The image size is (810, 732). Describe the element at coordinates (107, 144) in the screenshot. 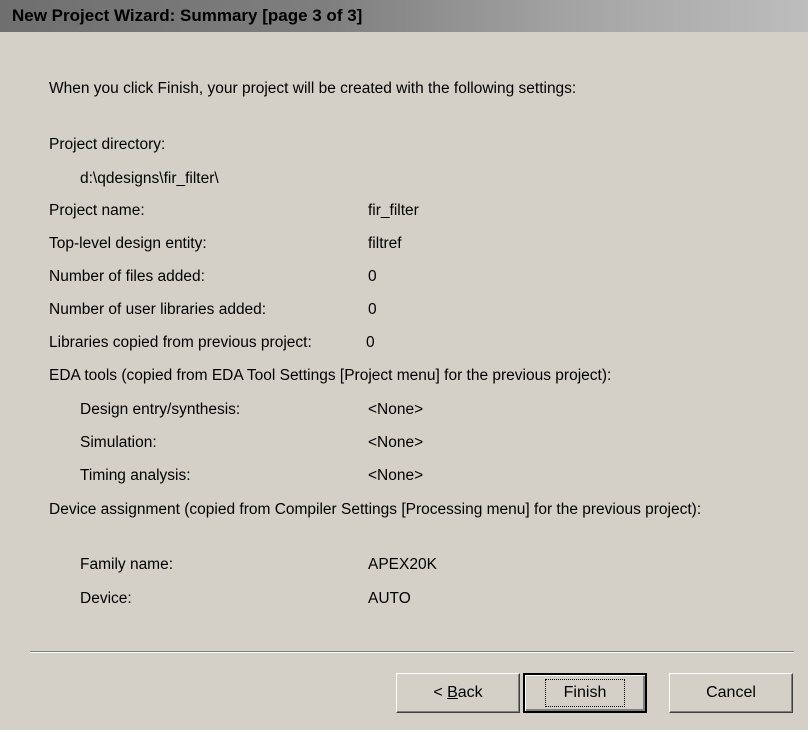

I see `project-directory-label: Project directory:` at that location.